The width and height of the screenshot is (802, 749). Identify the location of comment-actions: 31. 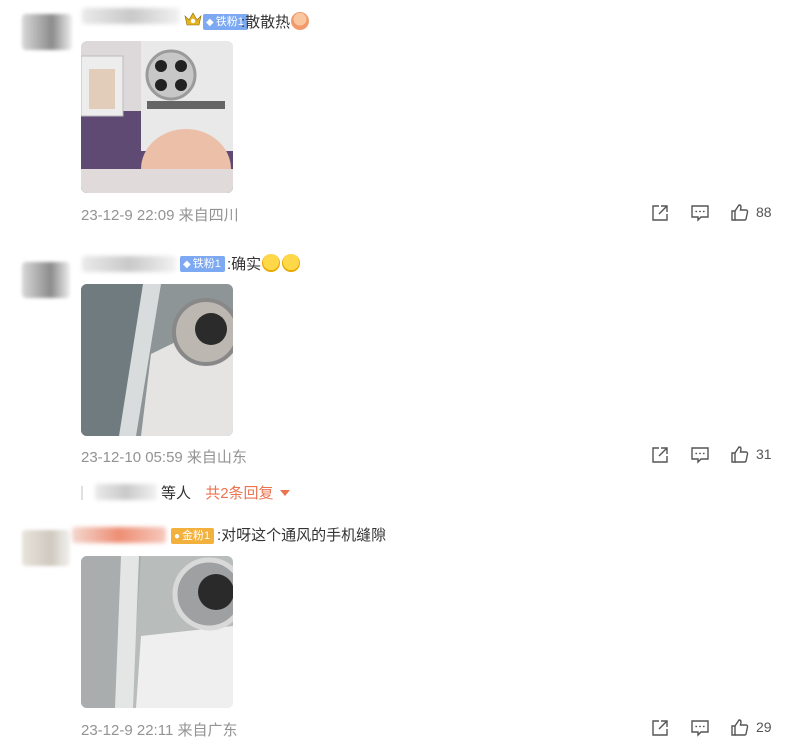
(713, 455).